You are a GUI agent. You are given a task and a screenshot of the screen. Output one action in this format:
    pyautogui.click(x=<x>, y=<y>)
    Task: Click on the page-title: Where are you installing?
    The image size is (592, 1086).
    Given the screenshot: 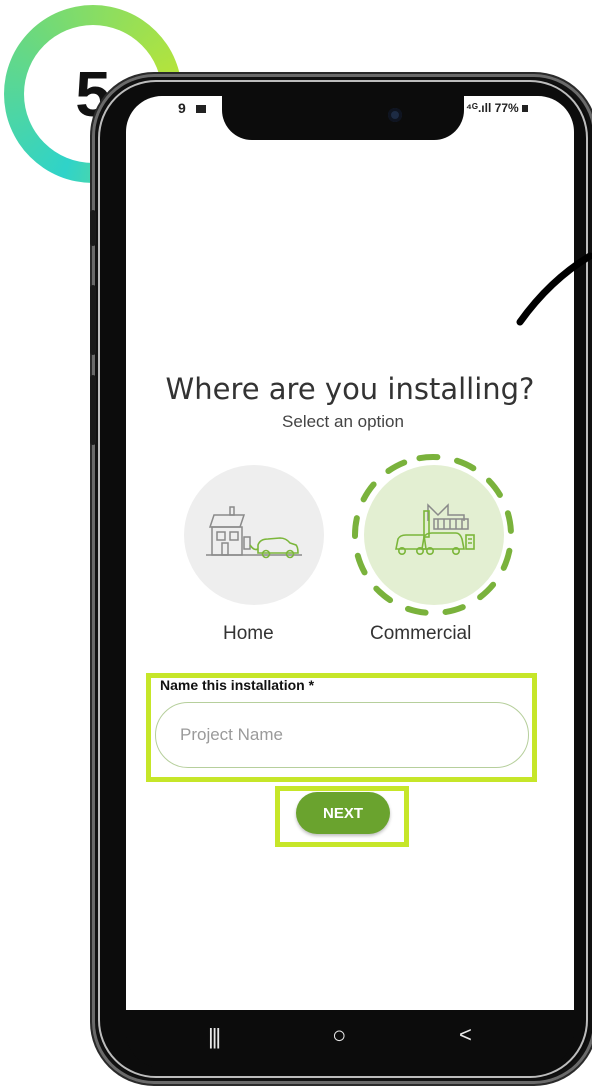 What is the action you would take?
    pyautogui.click(x=350, y=389)
    